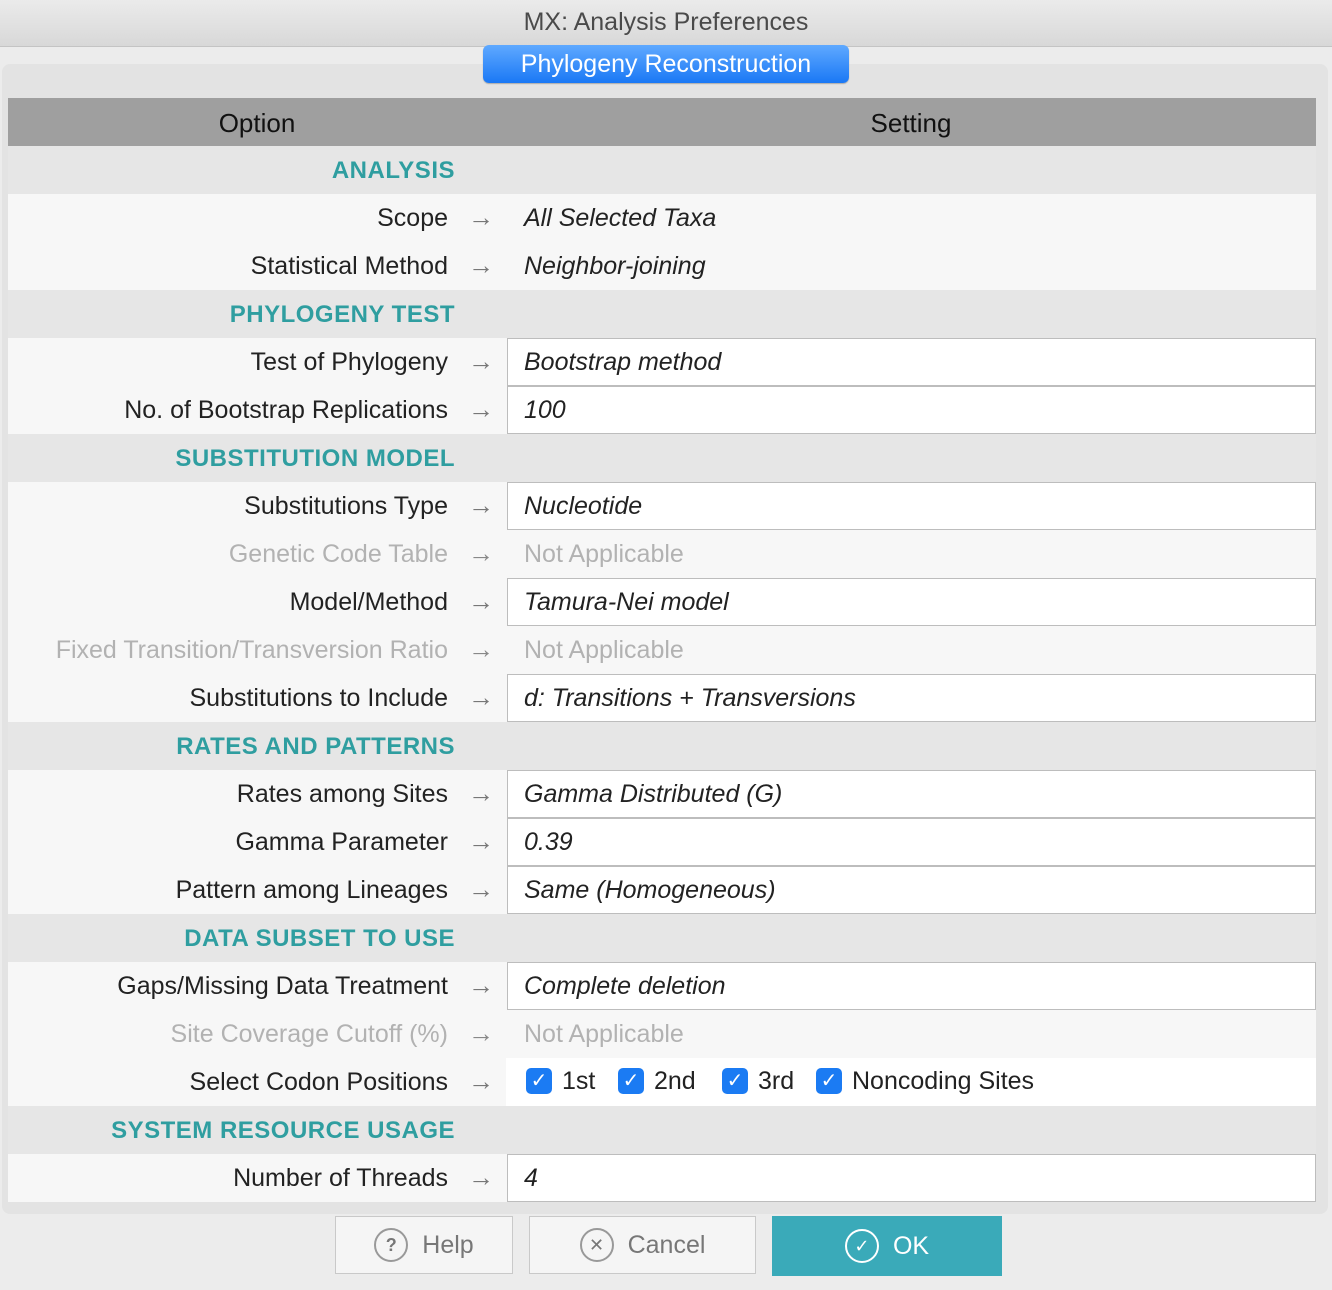 The height and width of the screenshot is (1290, 1332). What do you see at coordinates (650, 890) in the screenshot?
I see `setting-value: Same (Homogeneous)` at bounding box center [650, 890].